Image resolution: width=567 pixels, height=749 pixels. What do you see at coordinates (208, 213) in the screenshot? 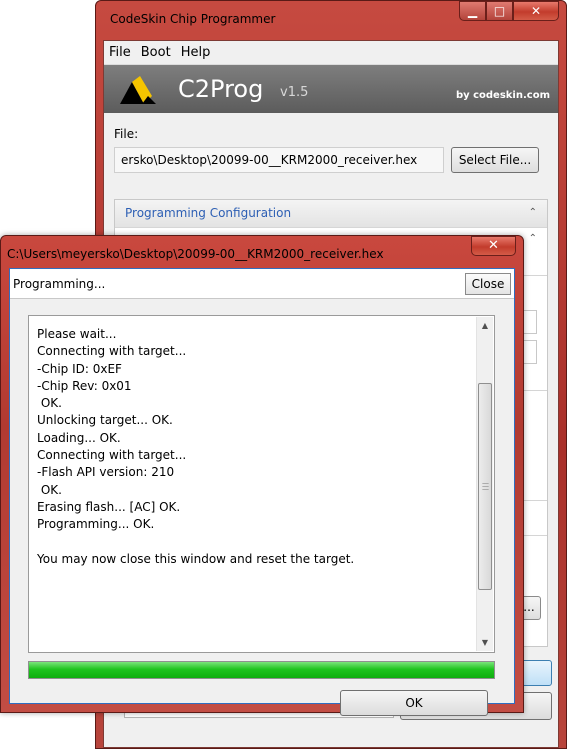
I see `config-header-label: Programming Configuration` at bounding box center [208, 213].